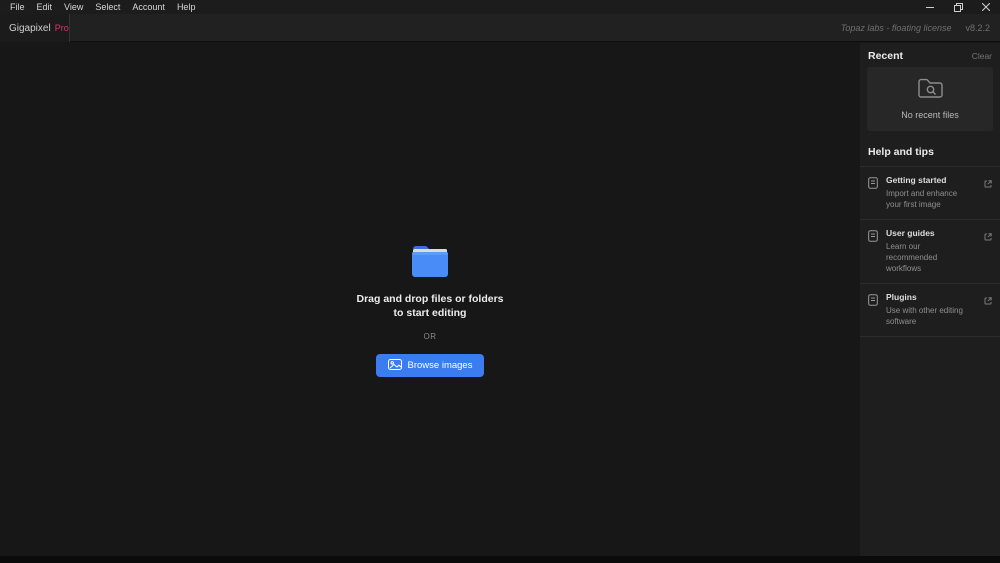 Image resolution: width=1000 pixels, height=563 pixels. What do you see at coordinates (397, 365) in the screenshot?
I see `image-icon` at bounding box center [397, 365].